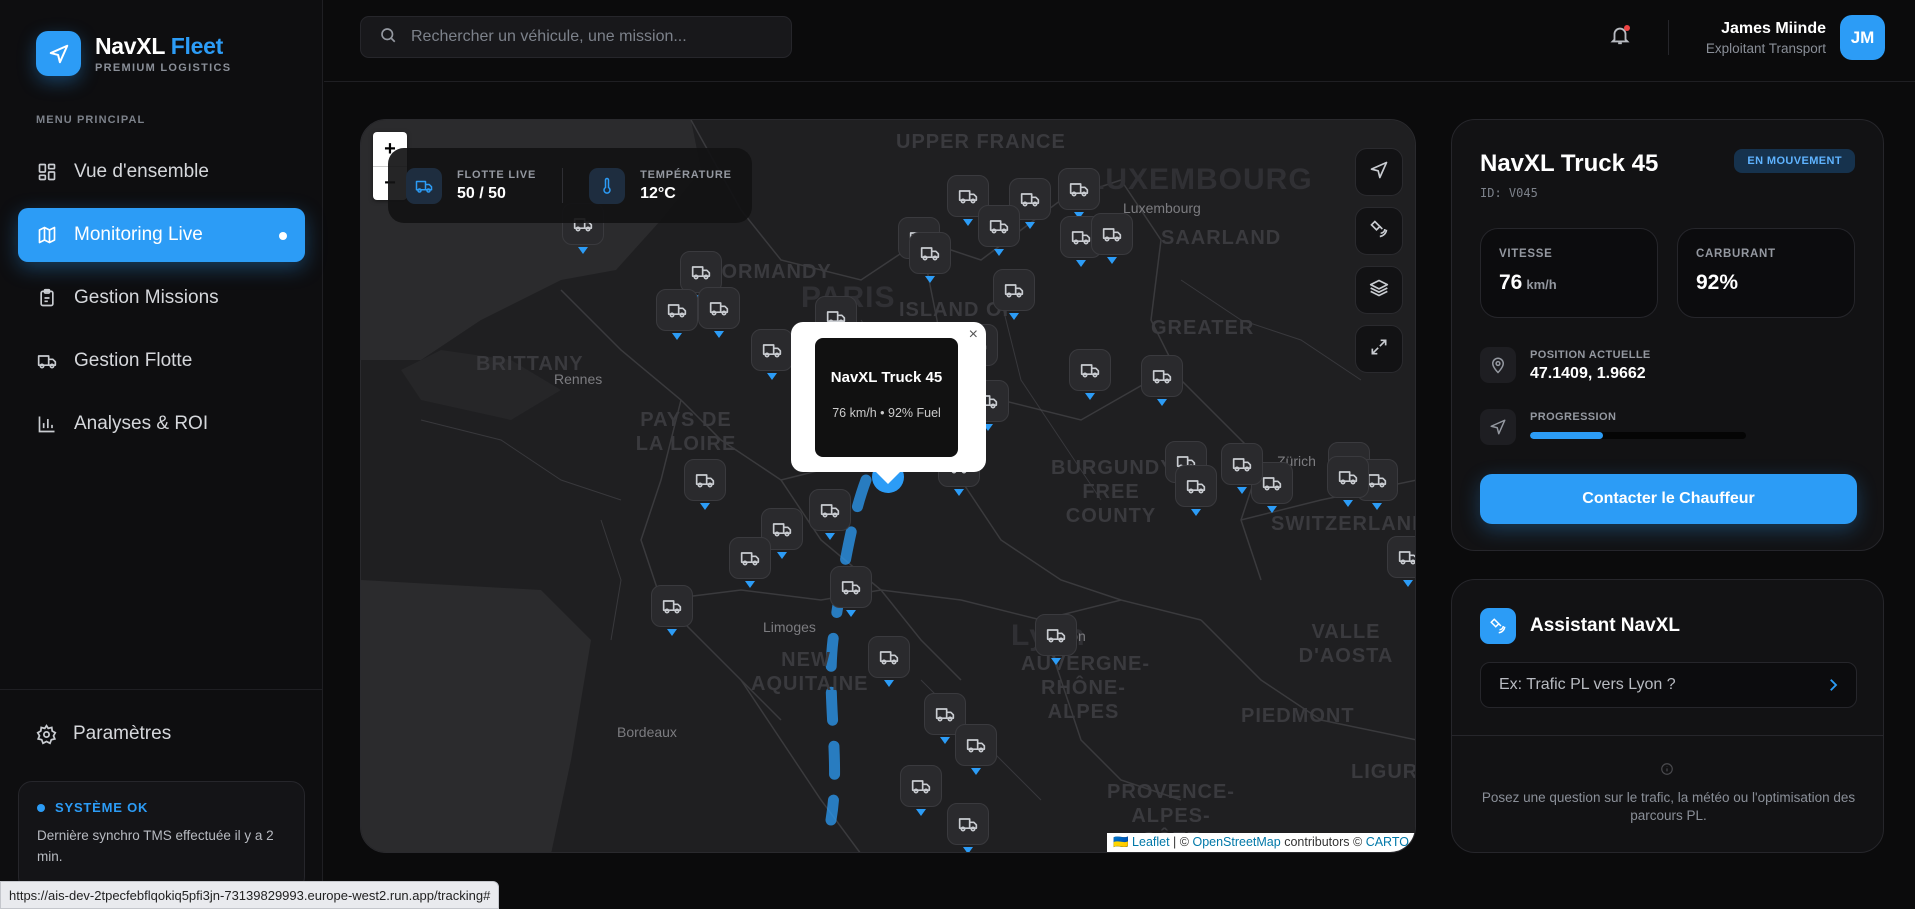 This screenshot has width=1915, height=909. I want to click on map-tools, so click(1379, 266).